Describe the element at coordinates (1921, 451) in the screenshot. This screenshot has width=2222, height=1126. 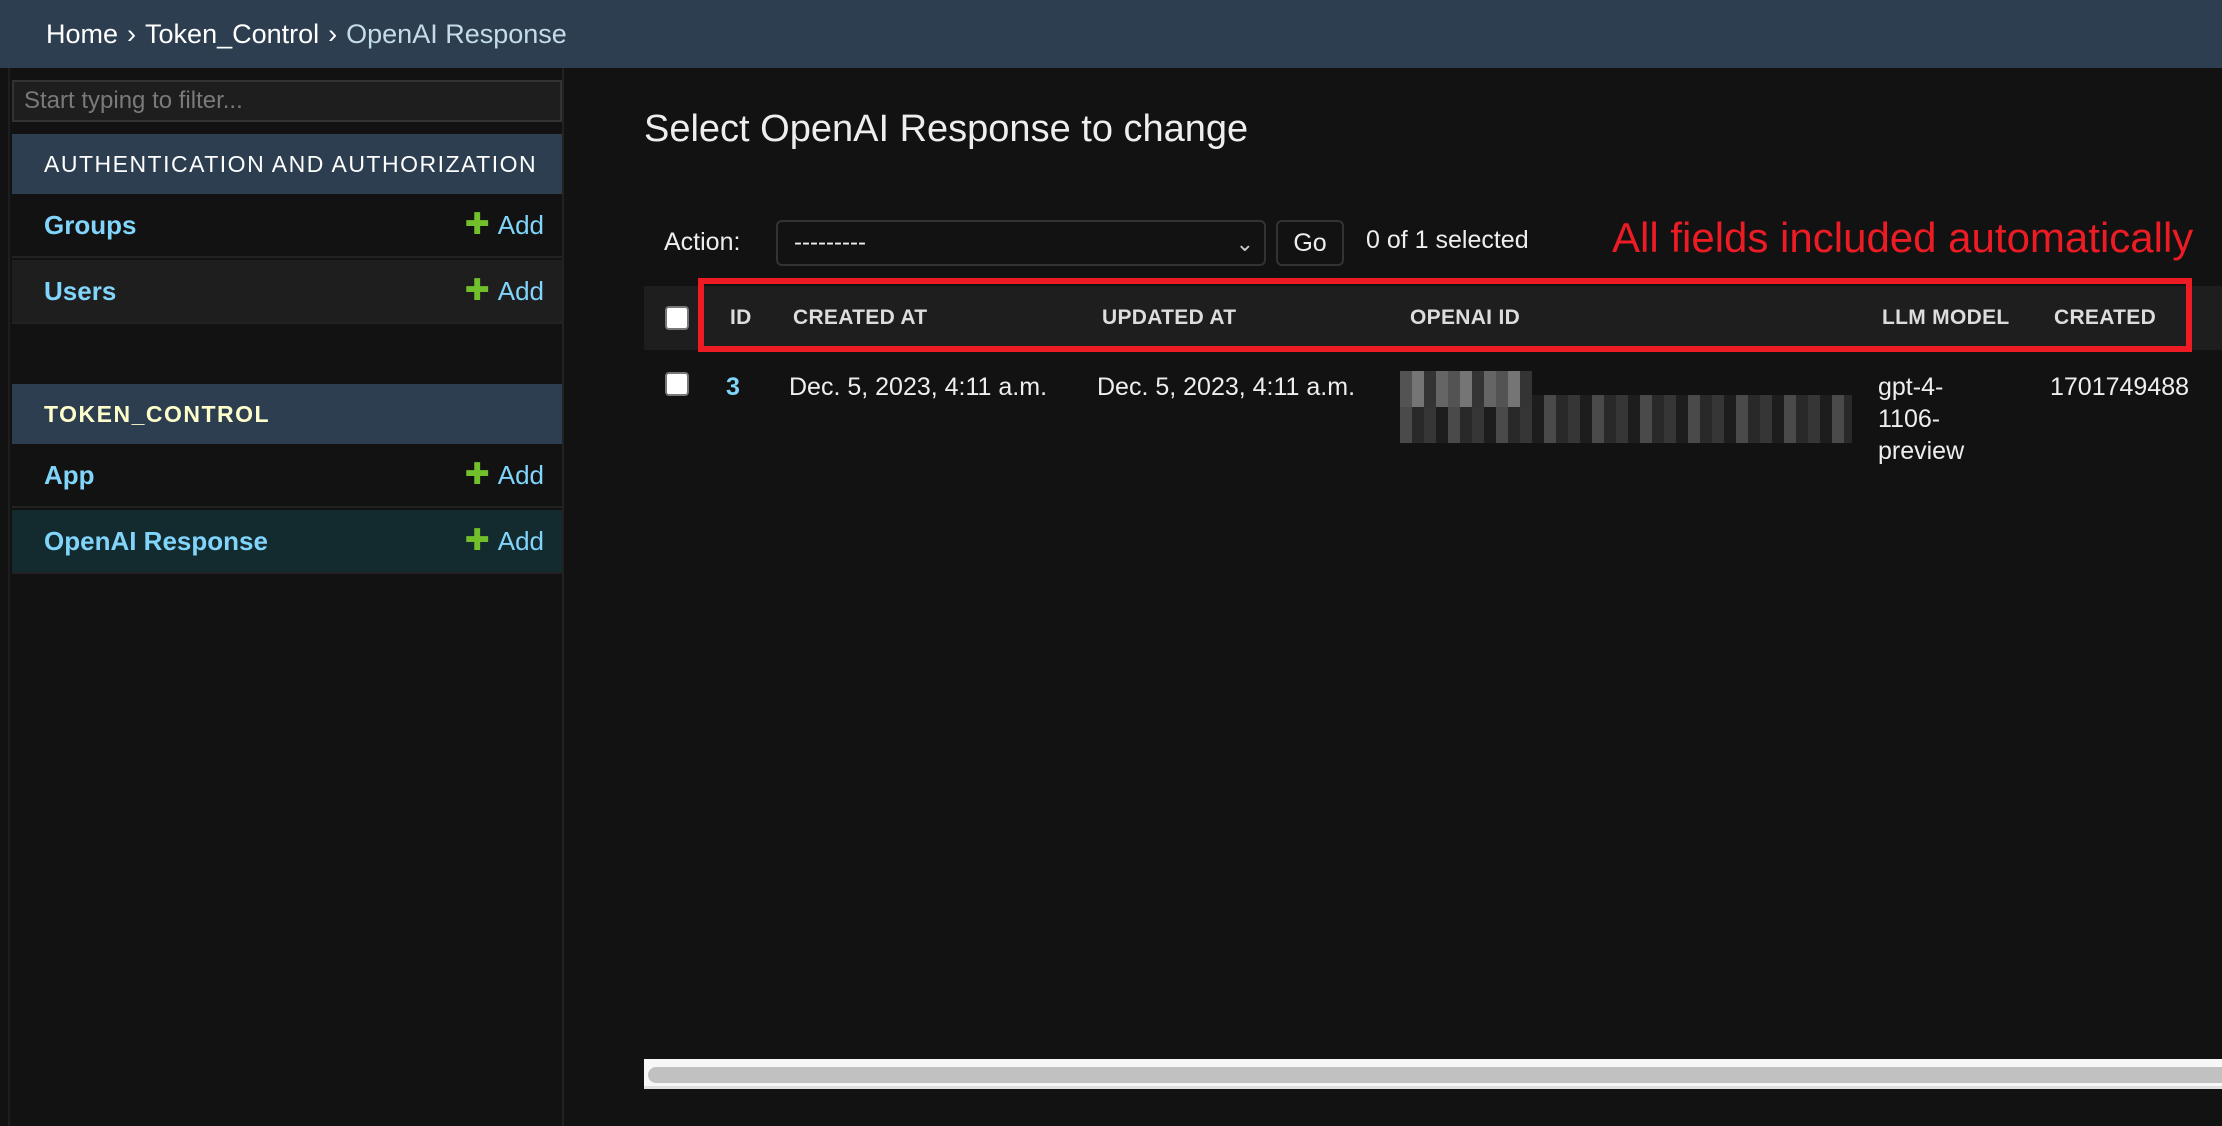
I see `row-llm-model-line3: preview` at that location.